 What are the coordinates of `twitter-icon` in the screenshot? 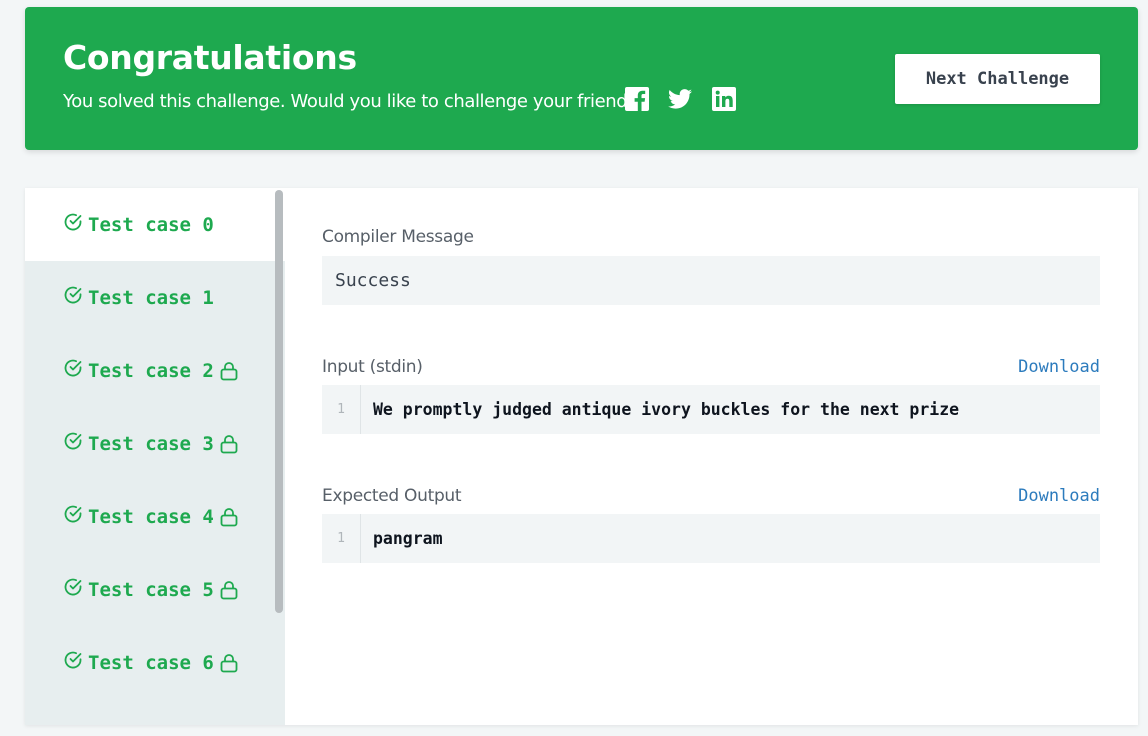 It's located at (680, 99).